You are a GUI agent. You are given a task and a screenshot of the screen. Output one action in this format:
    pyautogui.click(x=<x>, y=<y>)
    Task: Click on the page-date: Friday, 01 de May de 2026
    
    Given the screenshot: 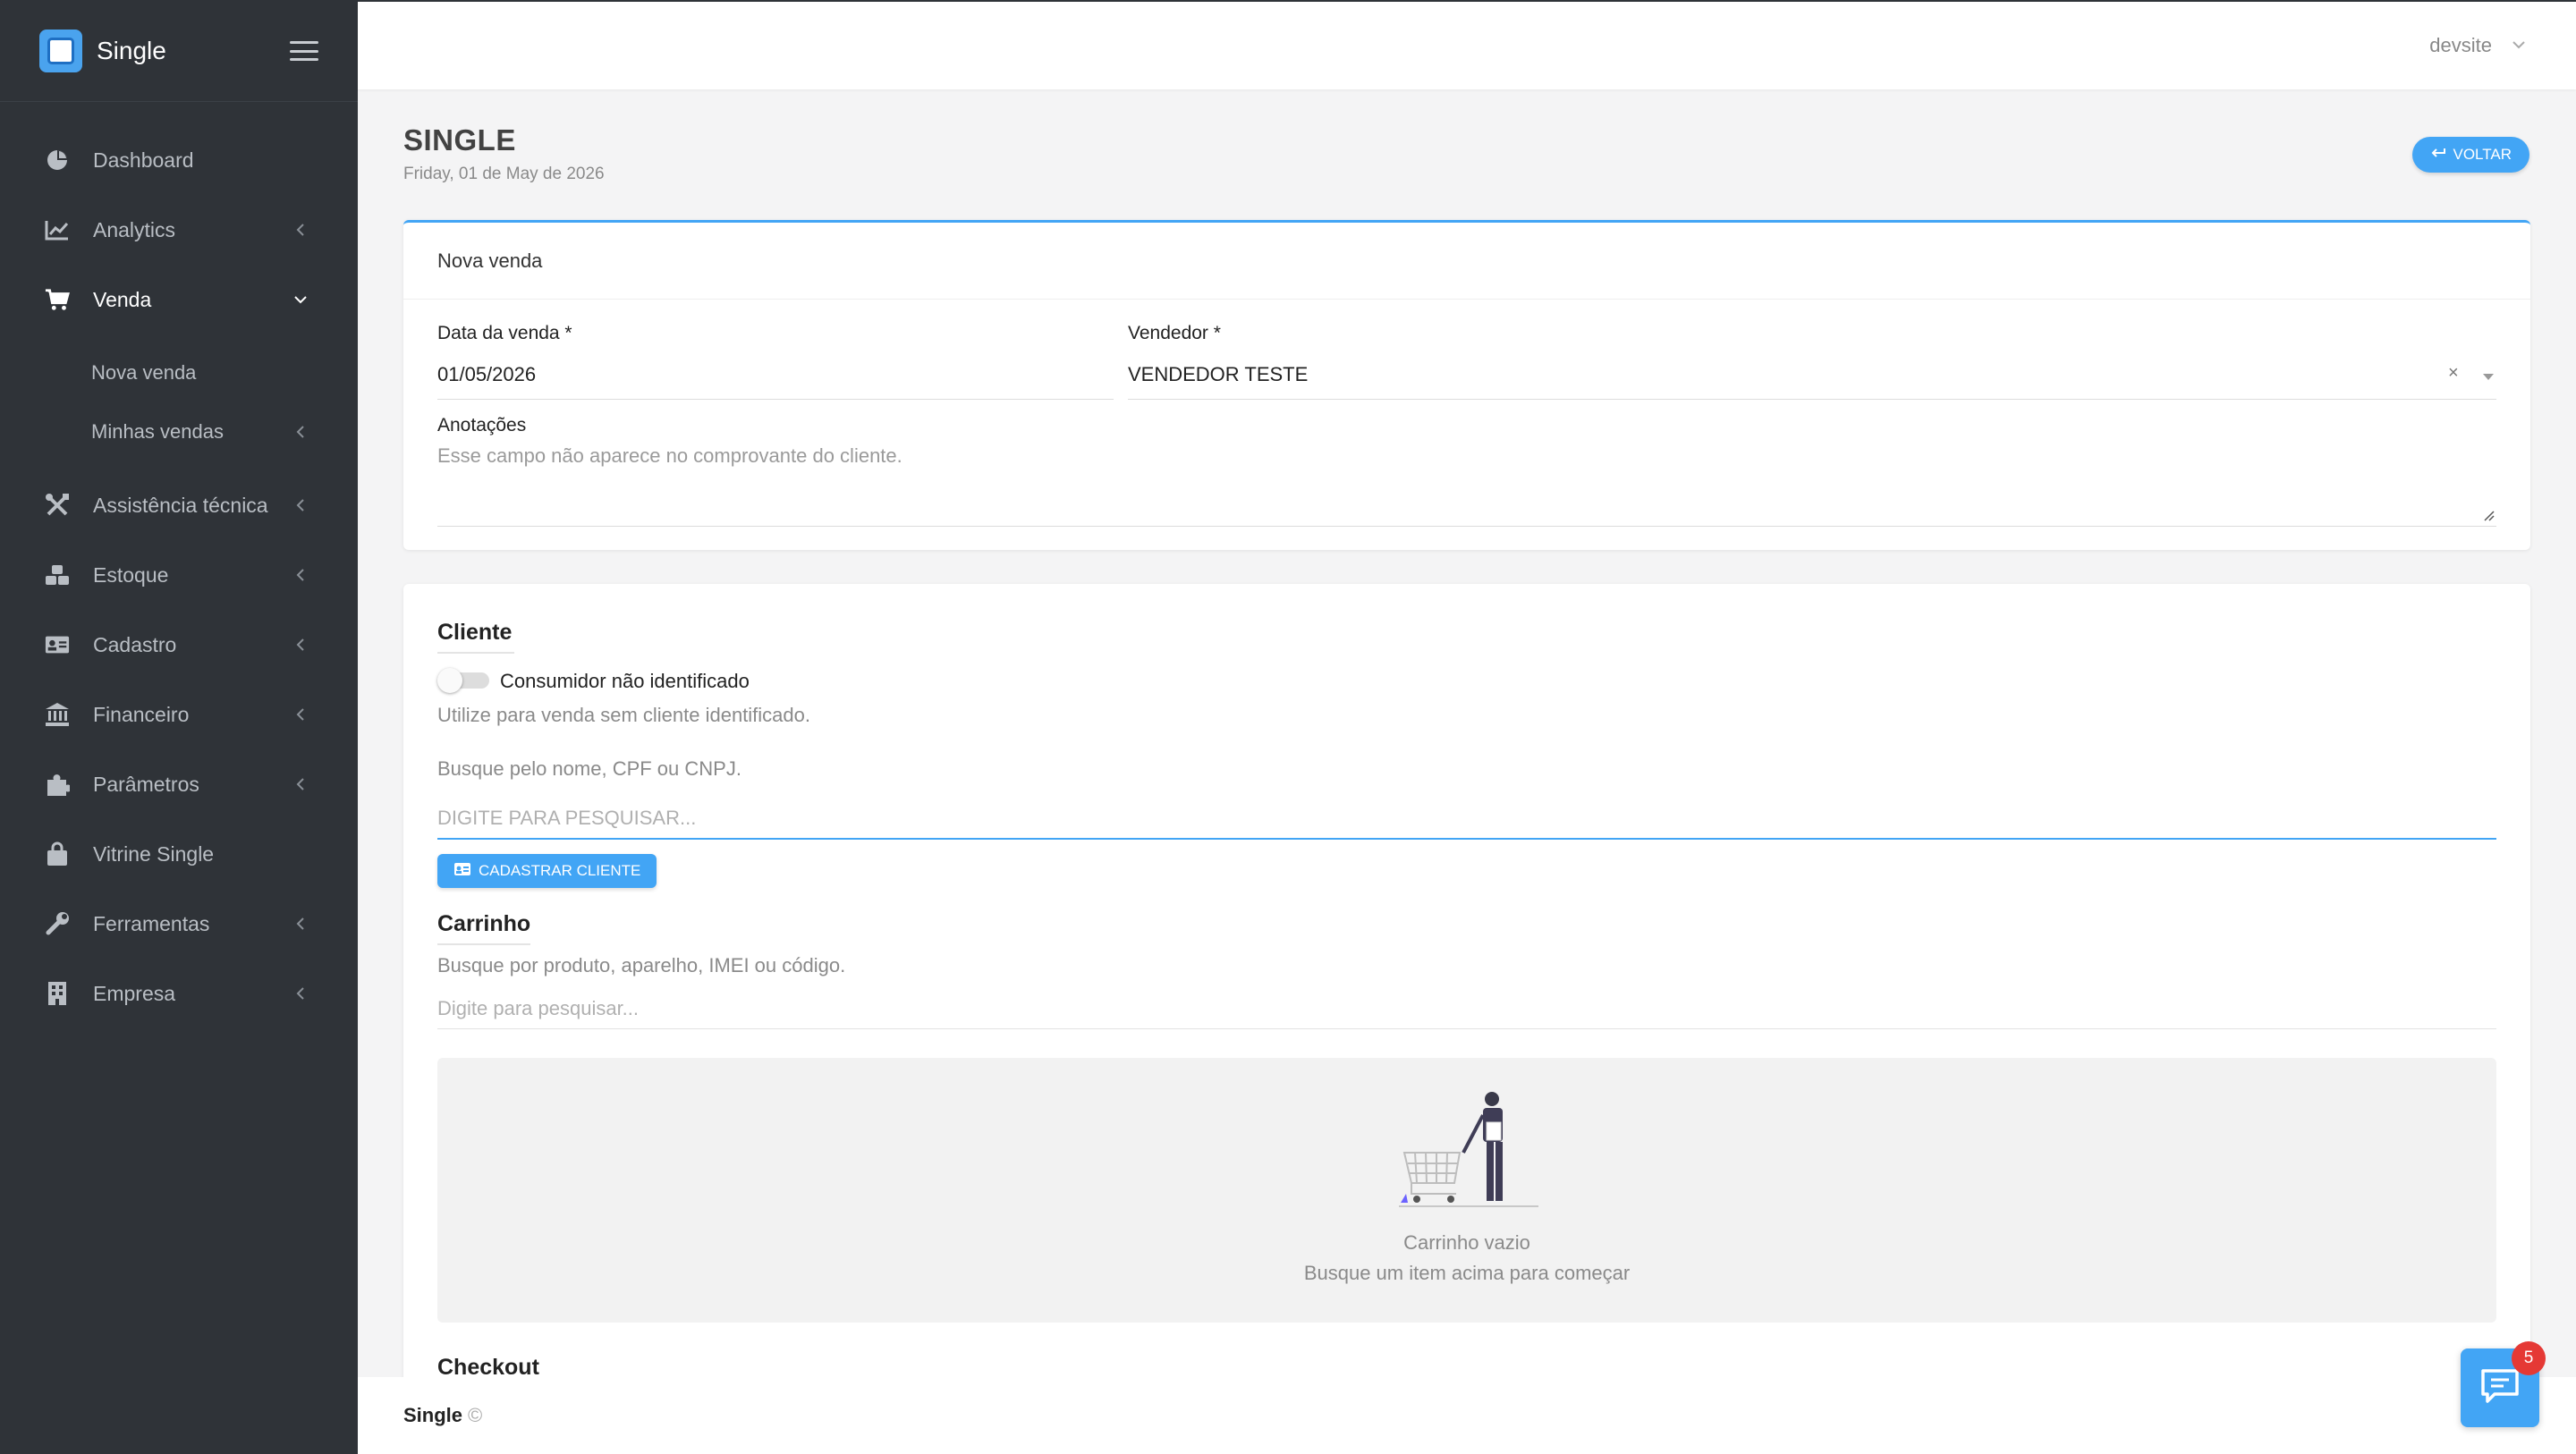 What is the action you would take?
    pyautogui.click(x=504, y=174)
    